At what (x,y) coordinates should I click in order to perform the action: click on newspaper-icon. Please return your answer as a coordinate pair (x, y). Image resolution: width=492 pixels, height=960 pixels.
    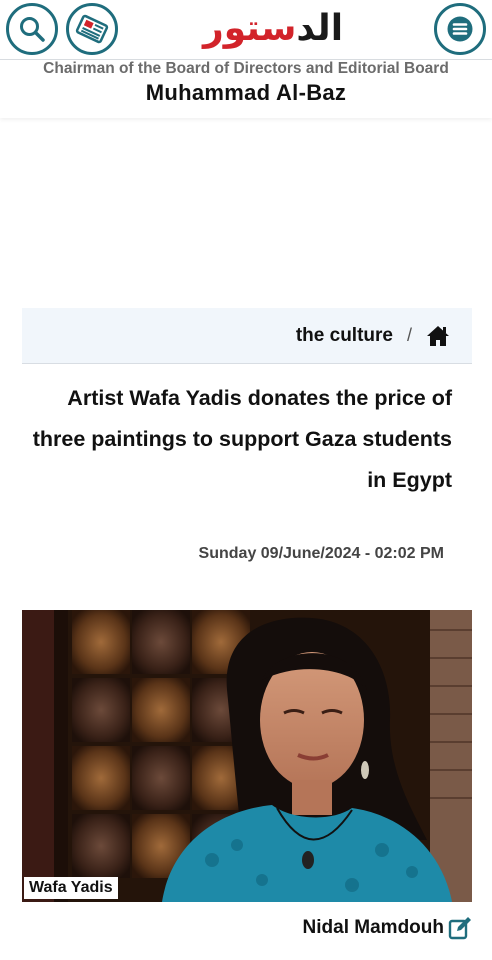
    Looking at the image, I should click on (92, 29).